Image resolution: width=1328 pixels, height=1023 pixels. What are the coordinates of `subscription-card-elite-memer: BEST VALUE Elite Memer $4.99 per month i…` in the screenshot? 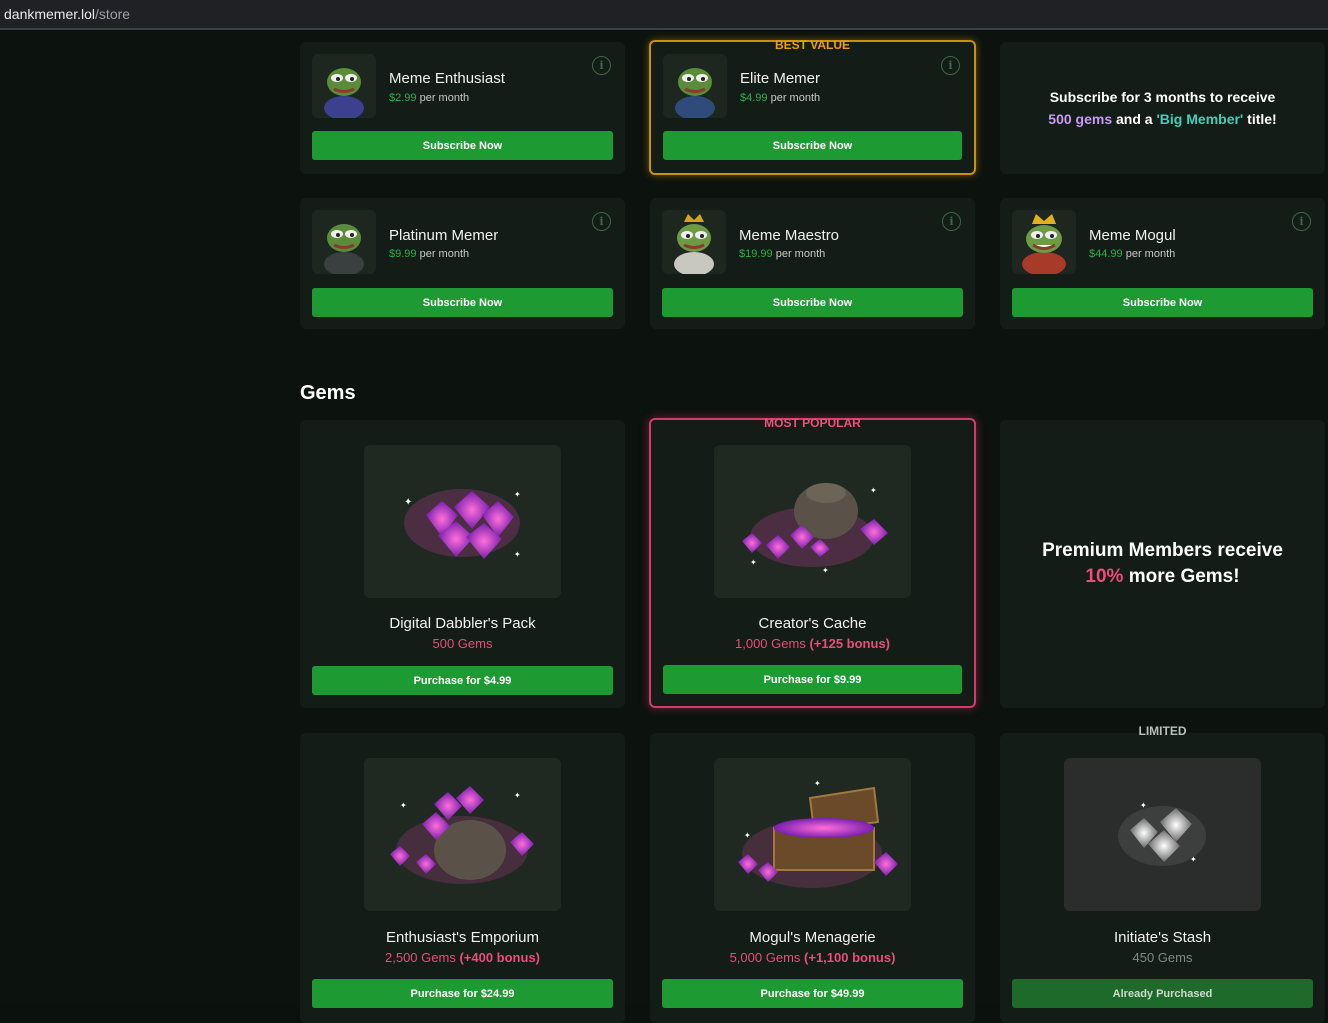 It's located at (812, 106).